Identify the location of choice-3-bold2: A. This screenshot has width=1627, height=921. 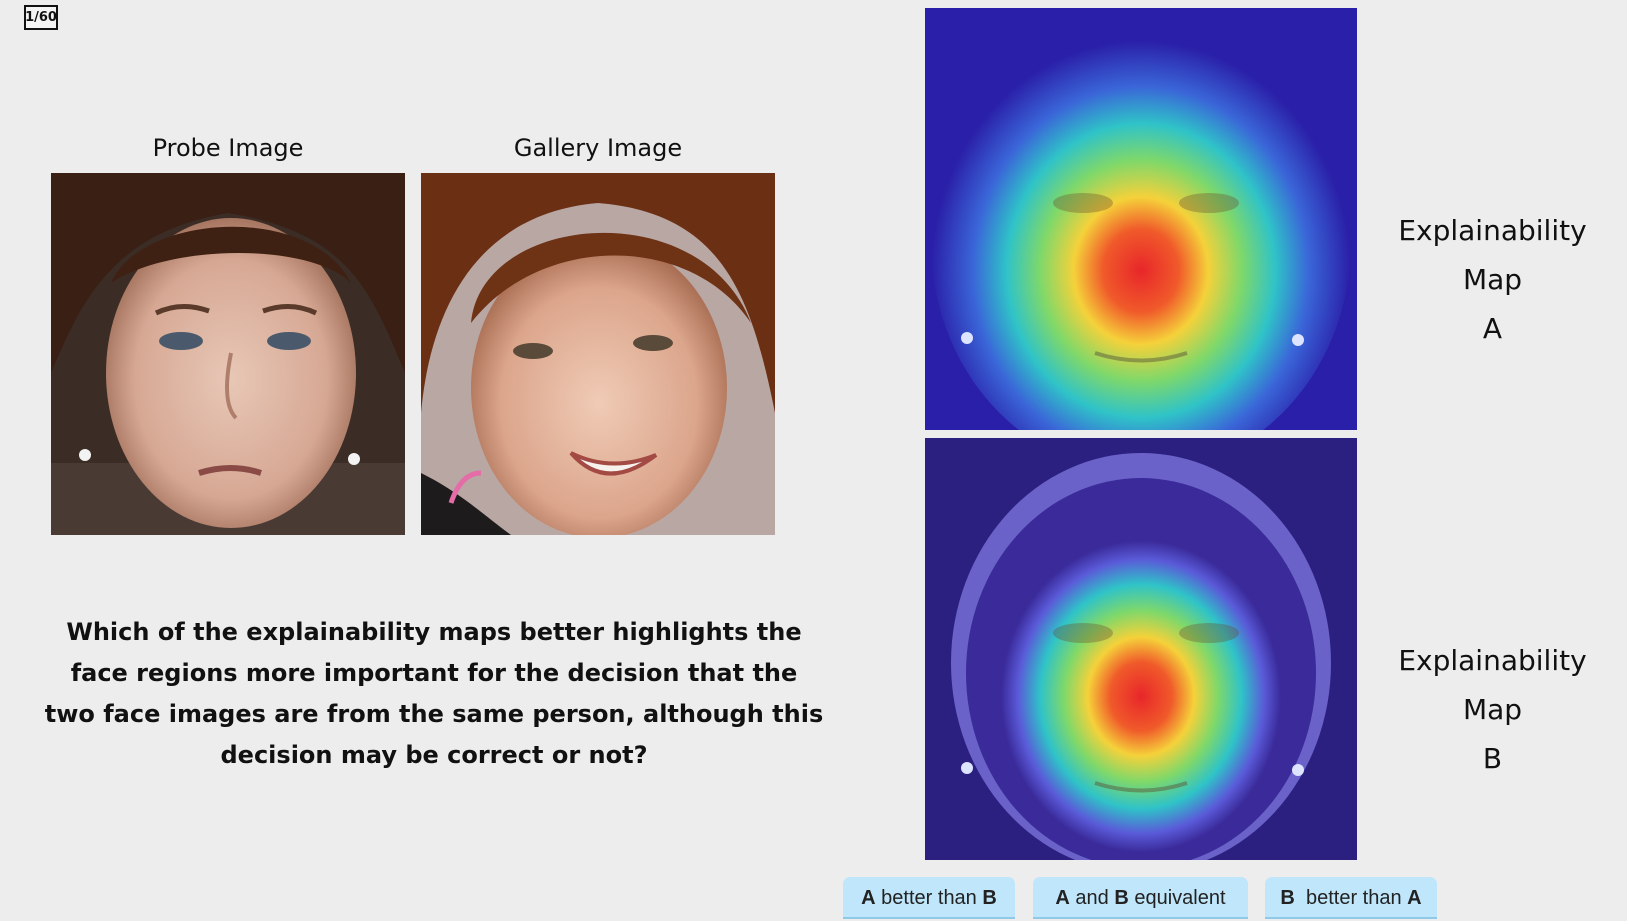
(1414, 897).